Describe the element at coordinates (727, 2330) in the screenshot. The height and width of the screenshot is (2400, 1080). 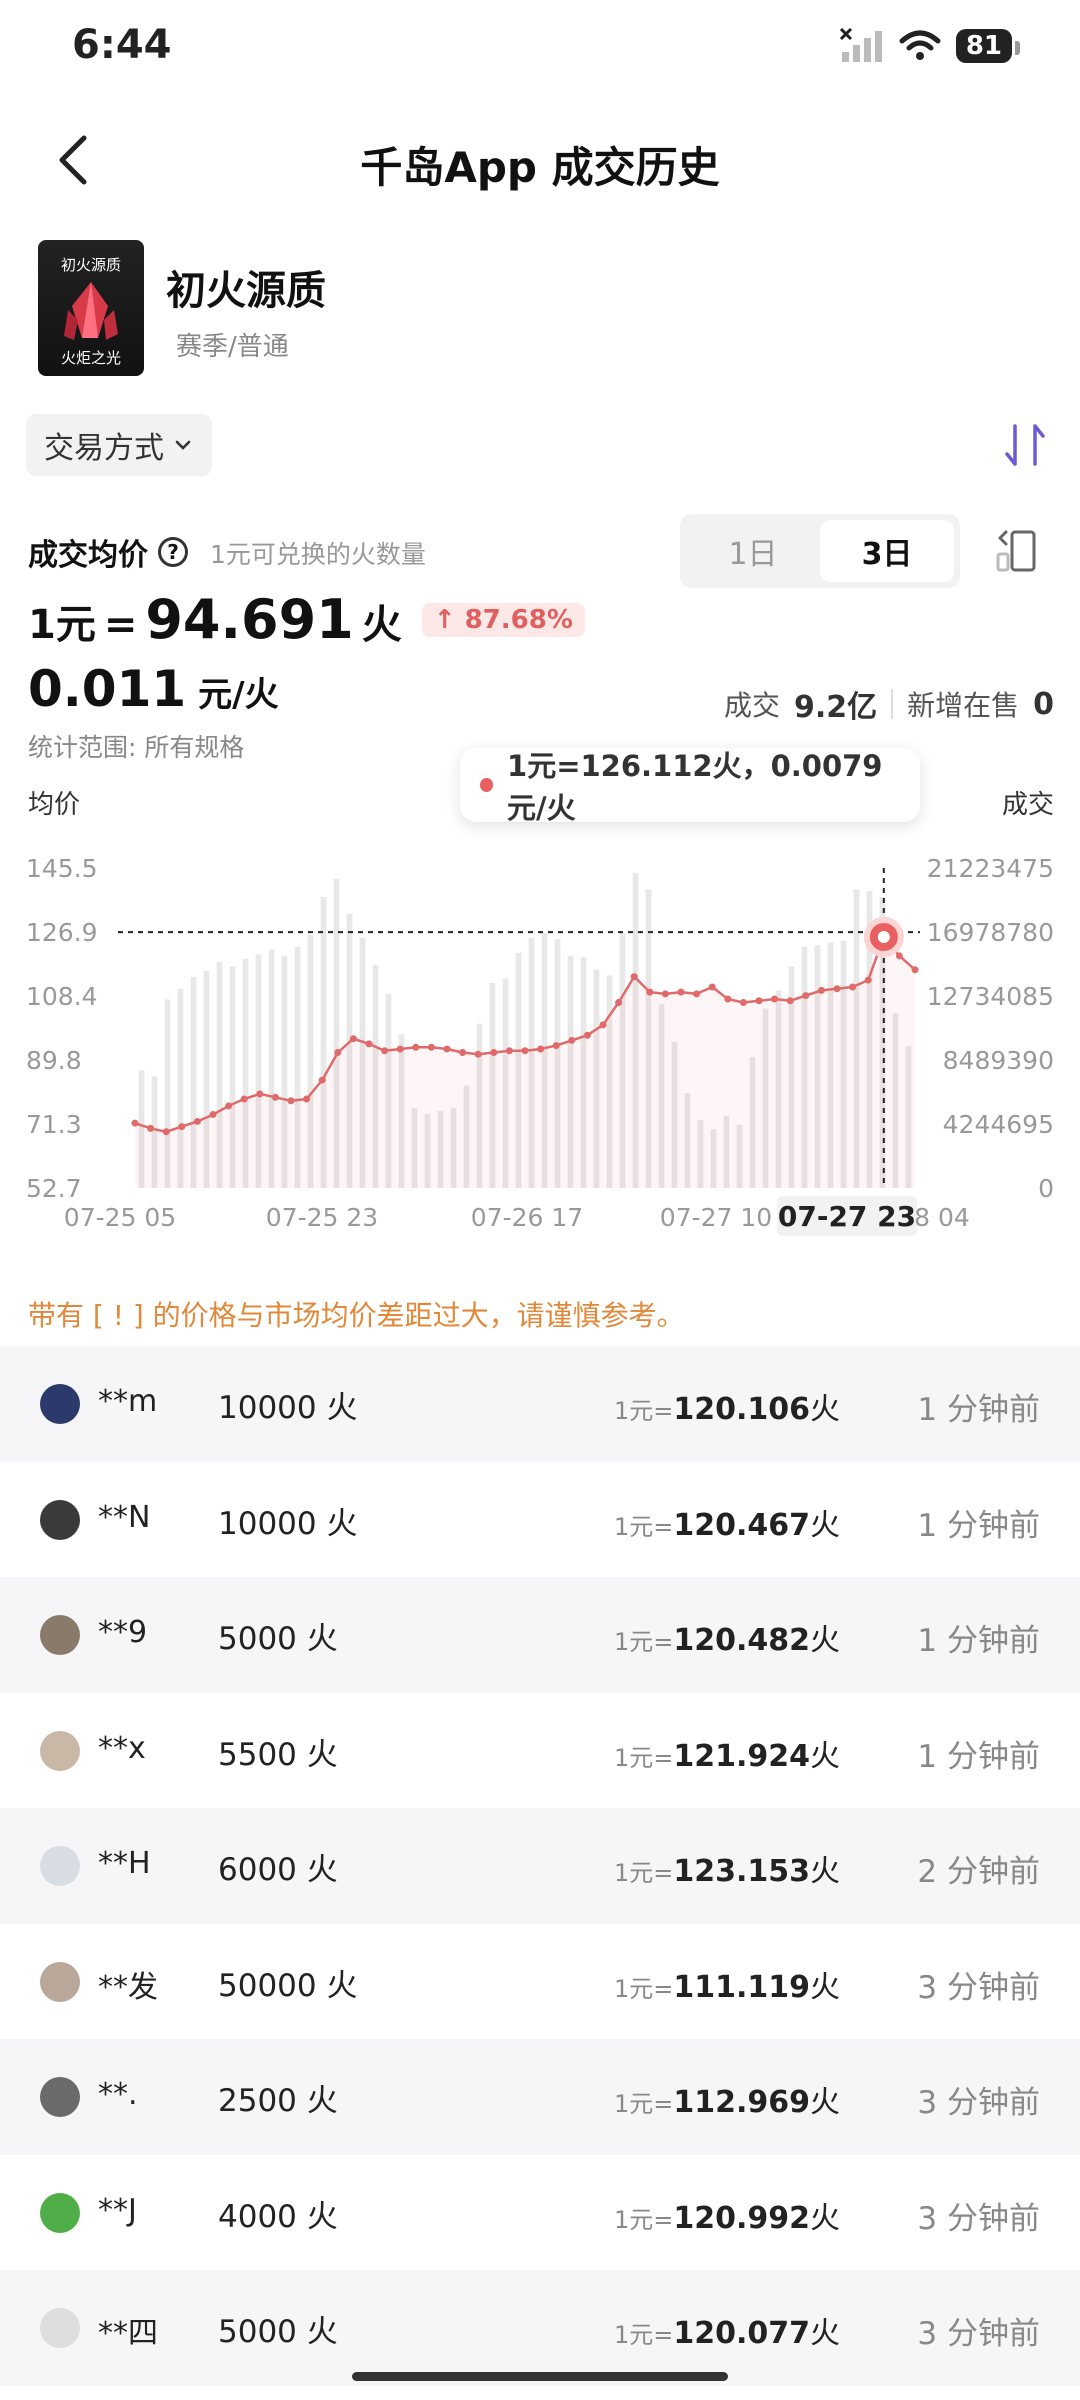
I see `trade-rate: 1元=120.077火` at that location.